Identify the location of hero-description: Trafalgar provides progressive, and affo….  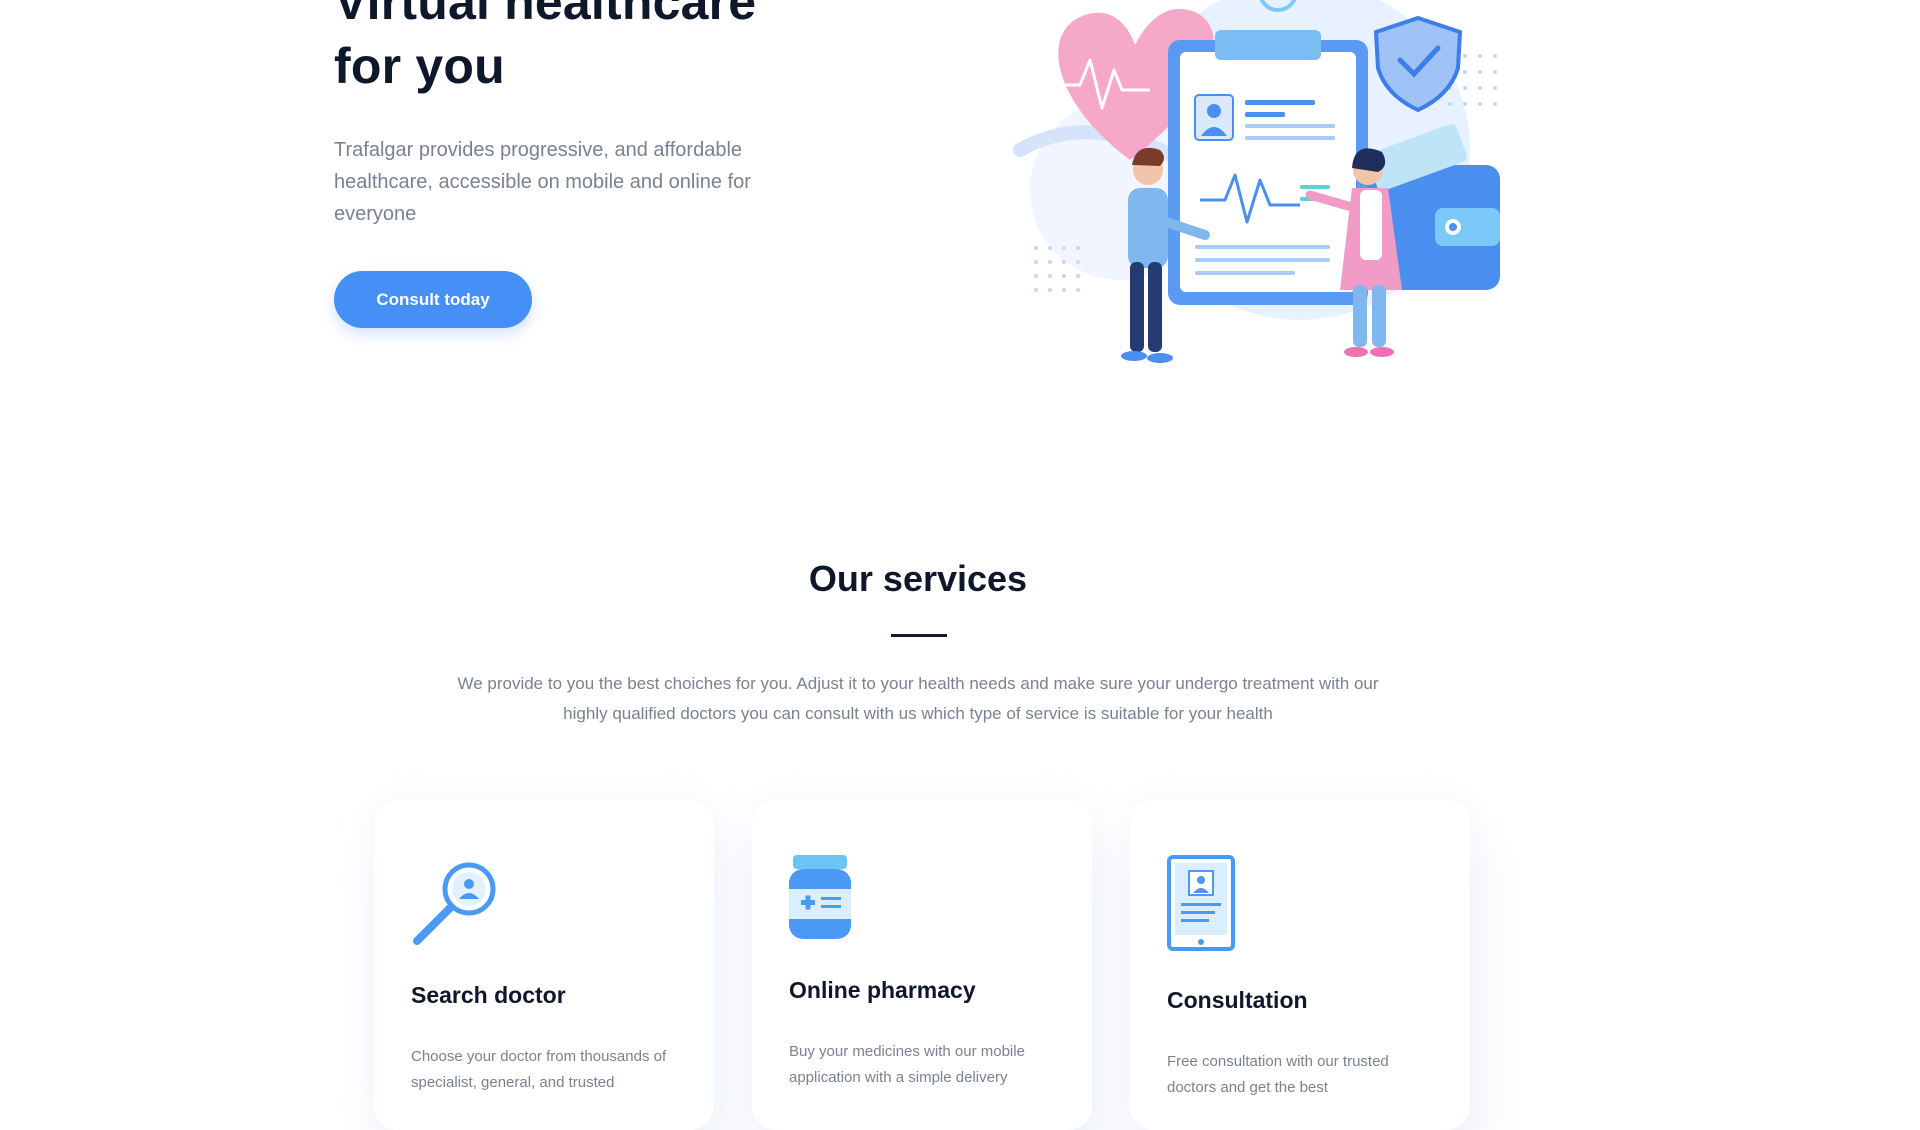
(542, 182).